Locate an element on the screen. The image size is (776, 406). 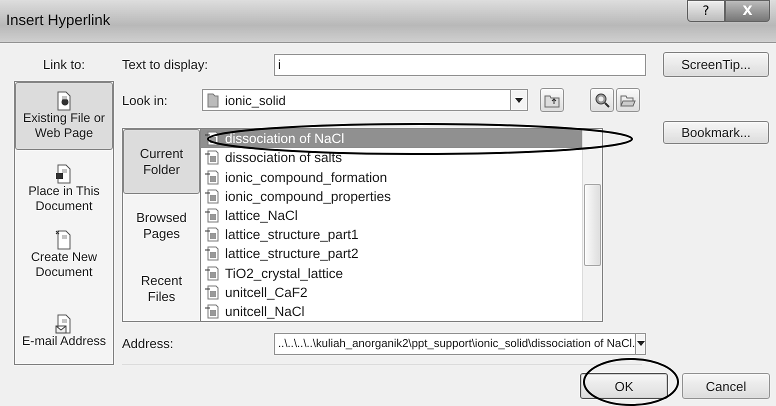
file-row: unitcell_NaCl is located at coordinates (391, 312).